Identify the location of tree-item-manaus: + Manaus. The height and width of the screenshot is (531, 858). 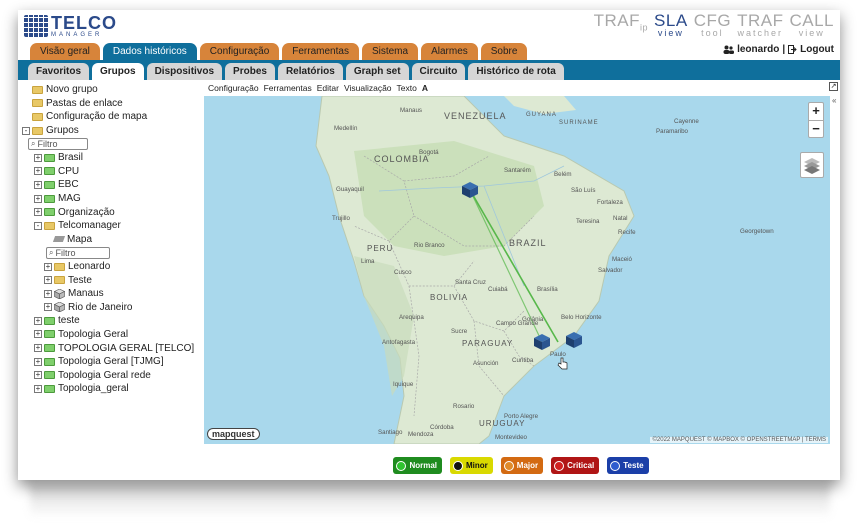
(110, 294).